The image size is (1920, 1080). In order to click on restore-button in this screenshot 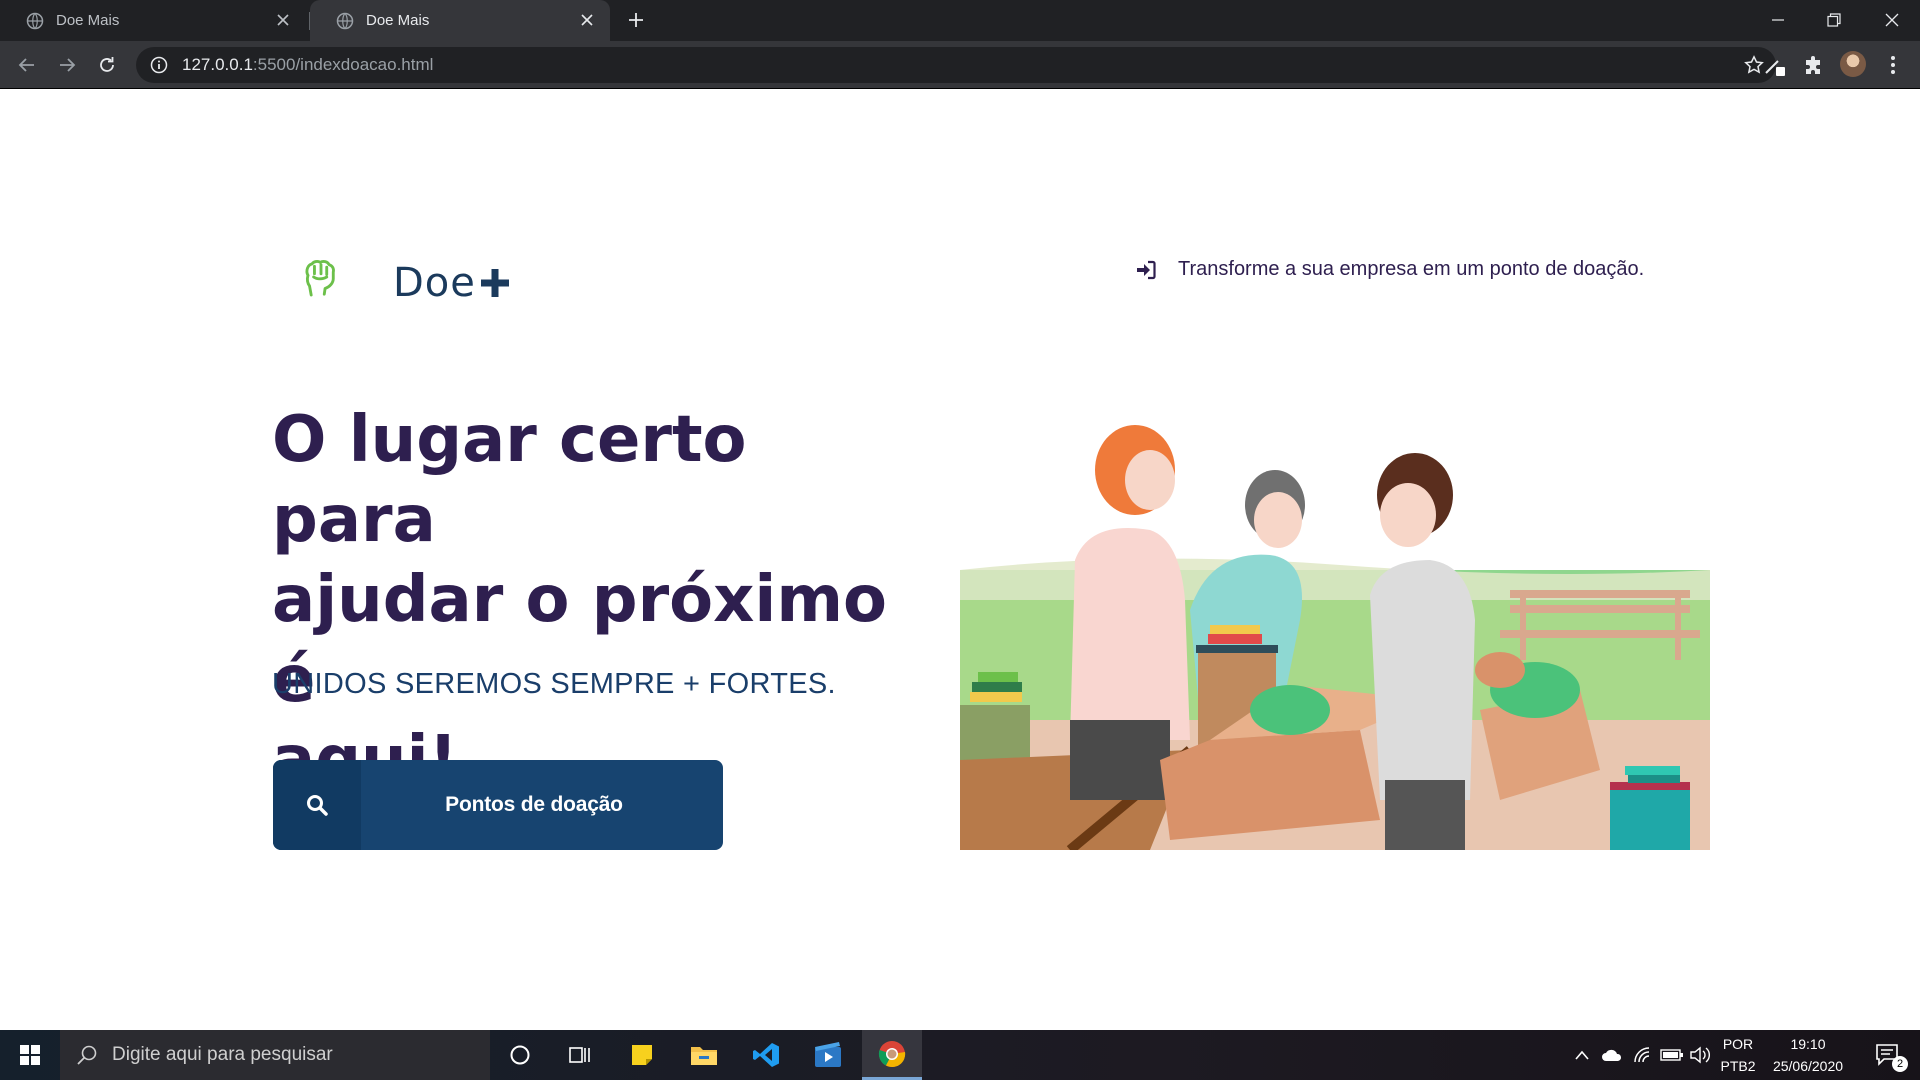, I will do `click(1834, 20)`.